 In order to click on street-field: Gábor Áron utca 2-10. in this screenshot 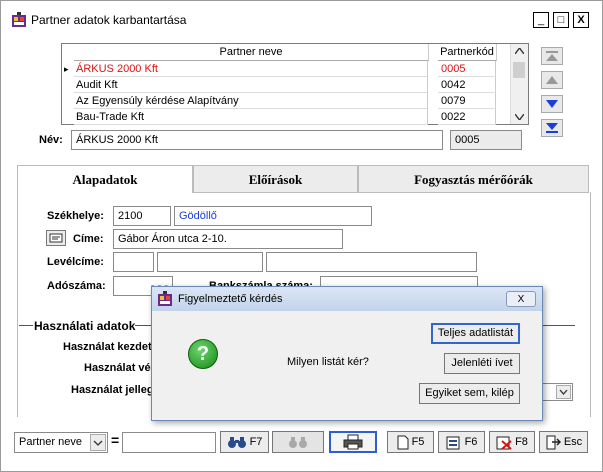, I will do `click(228, 239)`.